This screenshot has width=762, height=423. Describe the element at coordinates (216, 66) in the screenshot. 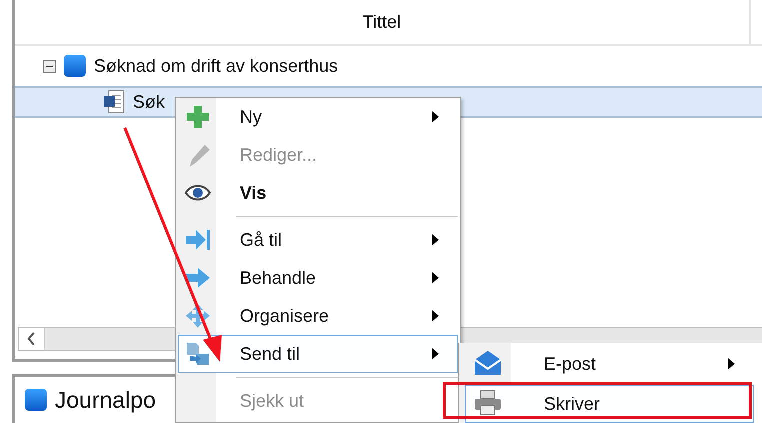

I see `row-title: Søknad om drift av konserthus` at that location.